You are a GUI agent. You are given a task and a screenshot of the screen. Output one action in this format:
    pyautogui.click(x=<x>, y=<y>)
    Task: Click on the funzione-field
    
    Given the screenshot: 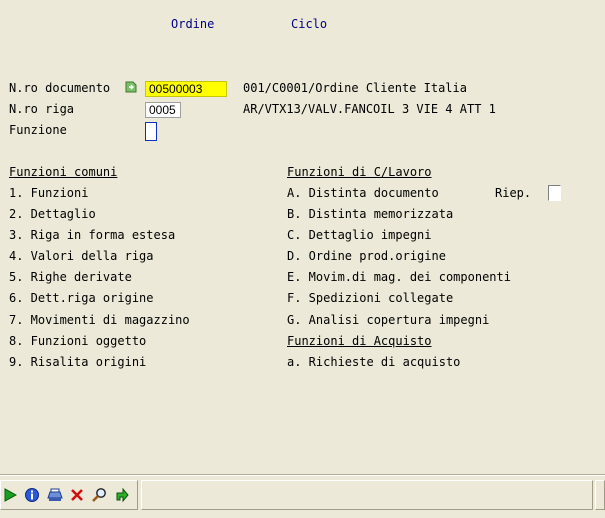 What is the action you would take?
    pyautogui.click(x=151, y=131)
    